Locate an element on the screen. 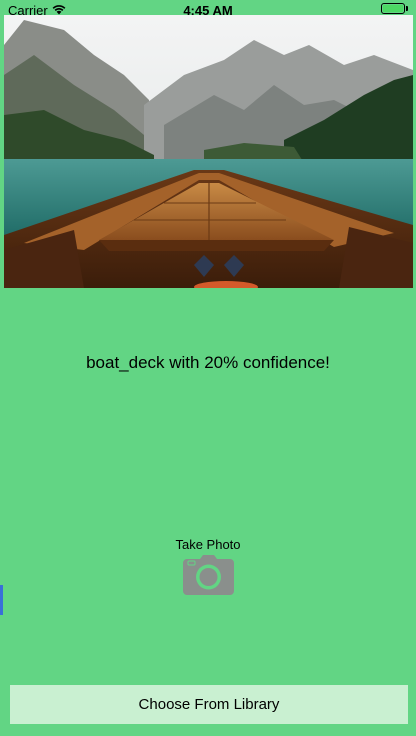  take-photo-label: Take Photo is located at coordinates (208, 544).